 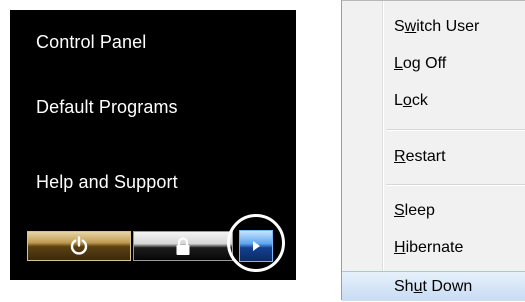 I want to click on power-icon, so click(x=79, y=245).